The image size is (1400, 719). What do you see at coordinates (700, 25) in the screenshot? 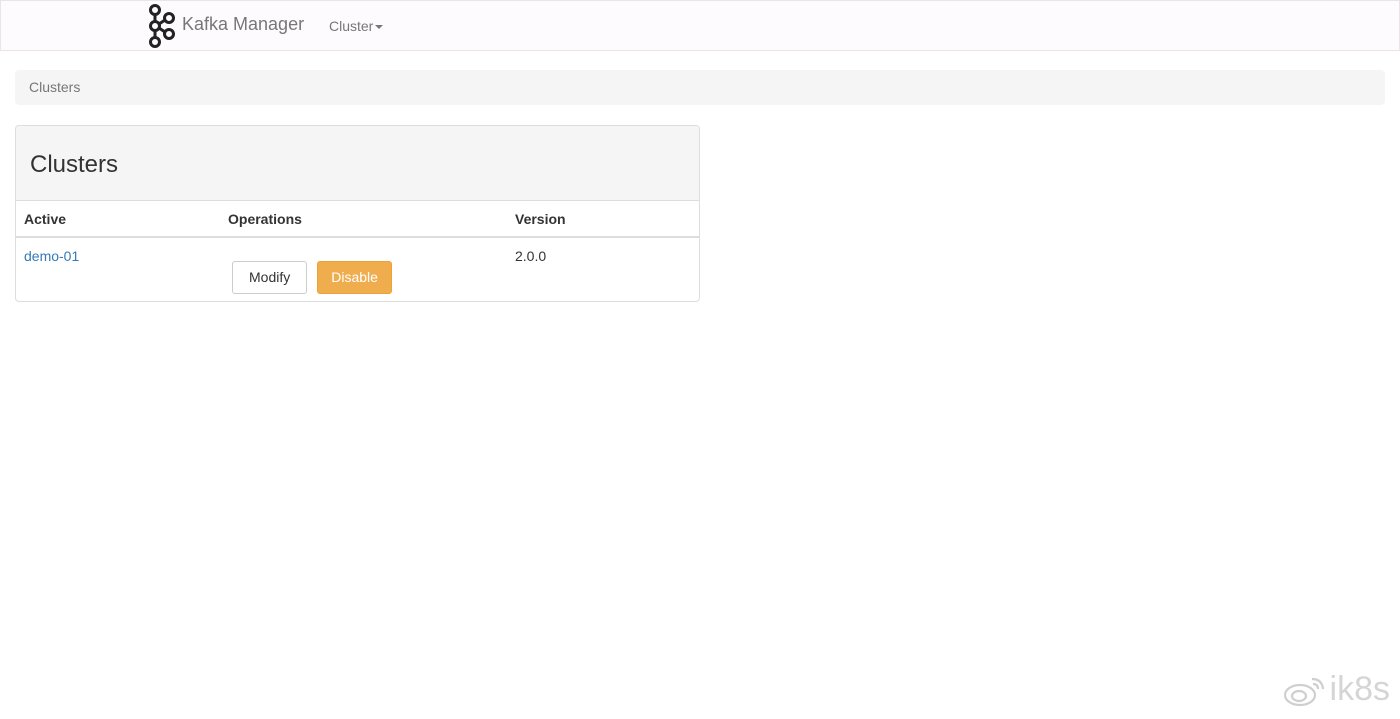
I see `top-navbar: Kafka Manager Cluster` at bounding box center [700, 25].